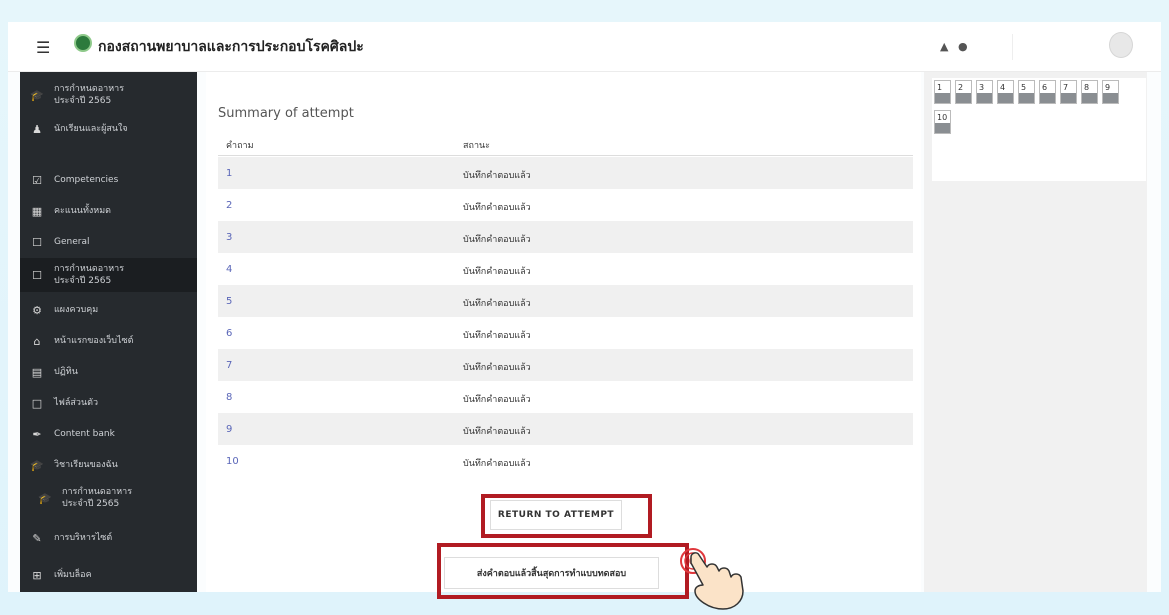  I want to click on page-heading-cutoff, so click(368, 87).